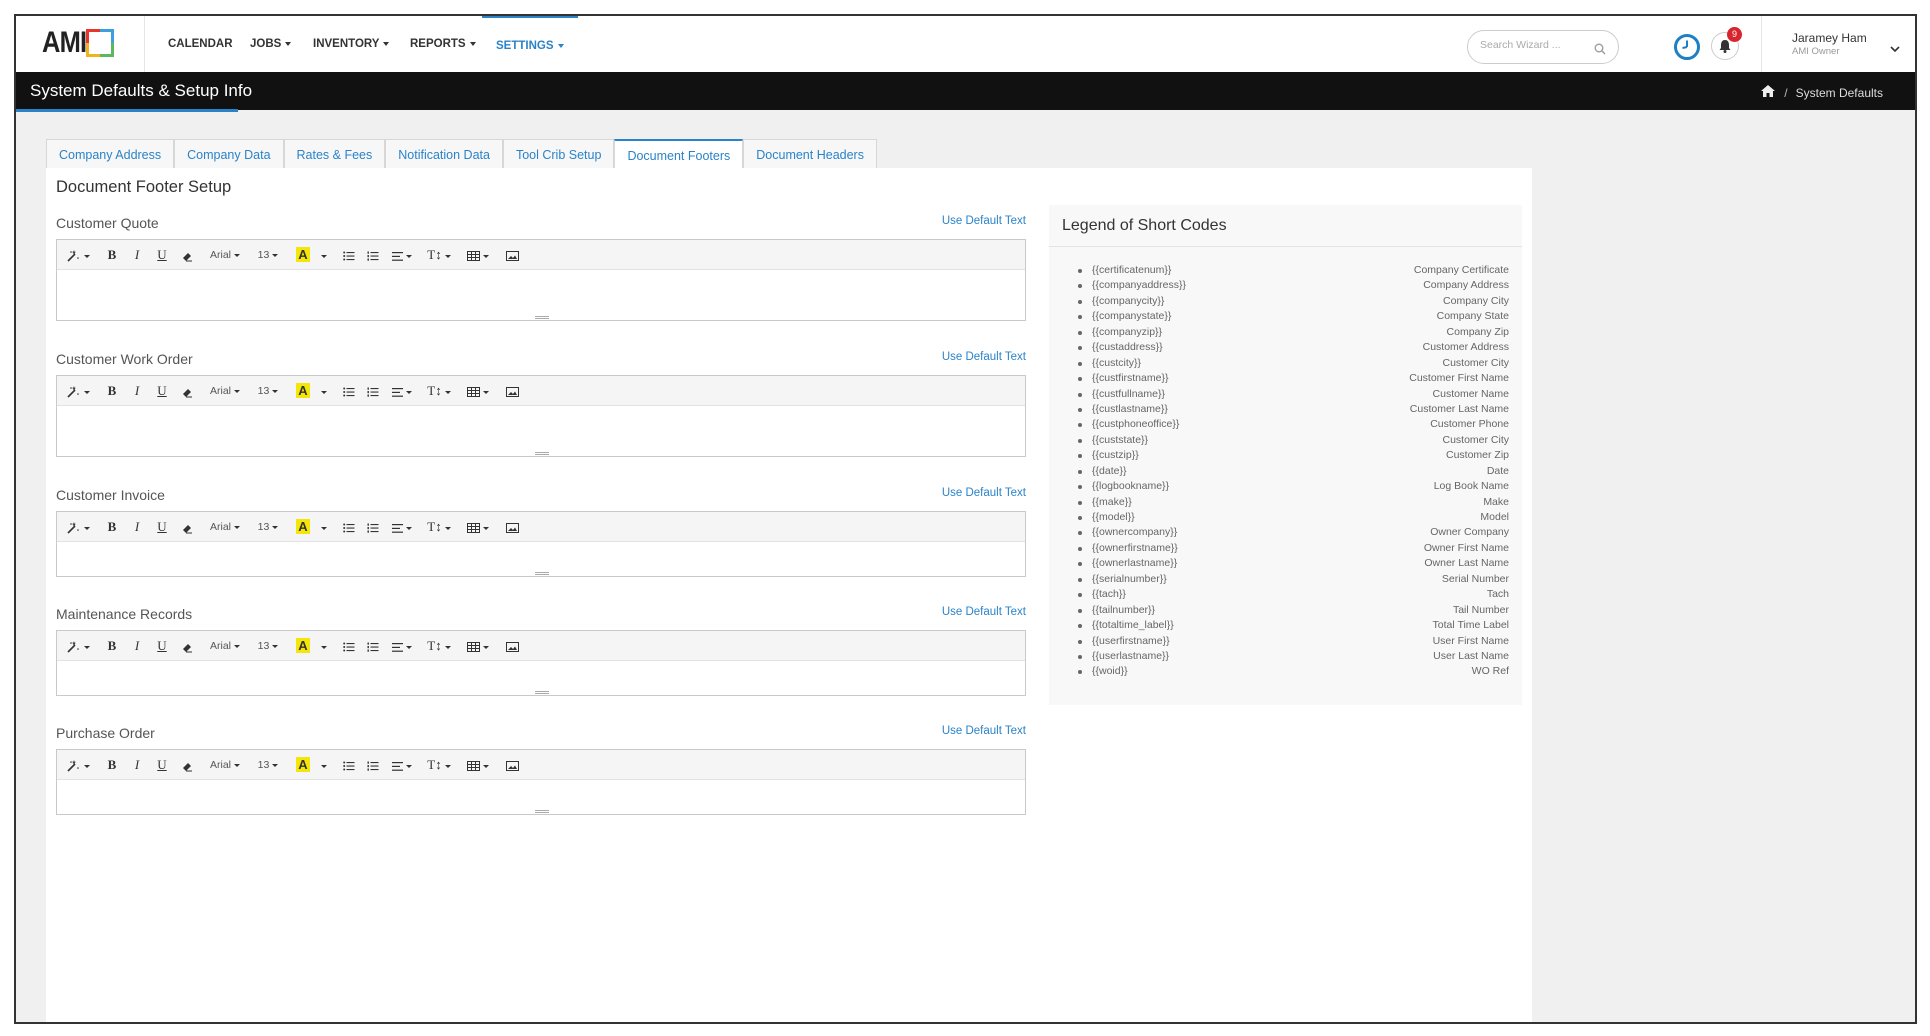 Image resolution: width=1930 pixels, height=1036 pixels. What do you see at coordinates (351, 44) in the screenshot?
I see `nav-inventory: INVENTORY` at bounding box center [351, 44].